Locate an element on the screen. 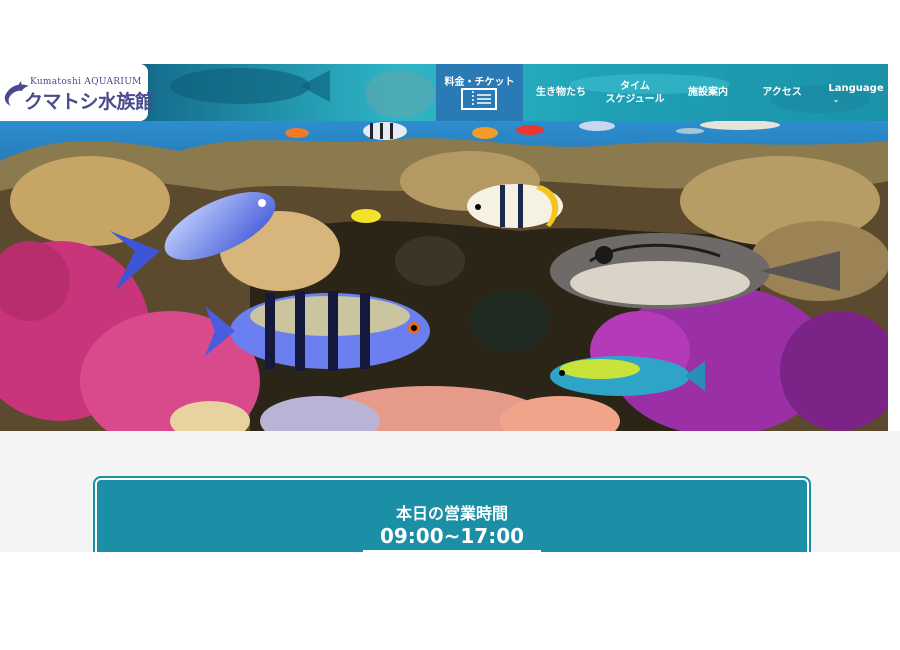 This screenshot has height=650, width=900. nav-time-schedule-line1: タイム is located at coordinates (635, 86).